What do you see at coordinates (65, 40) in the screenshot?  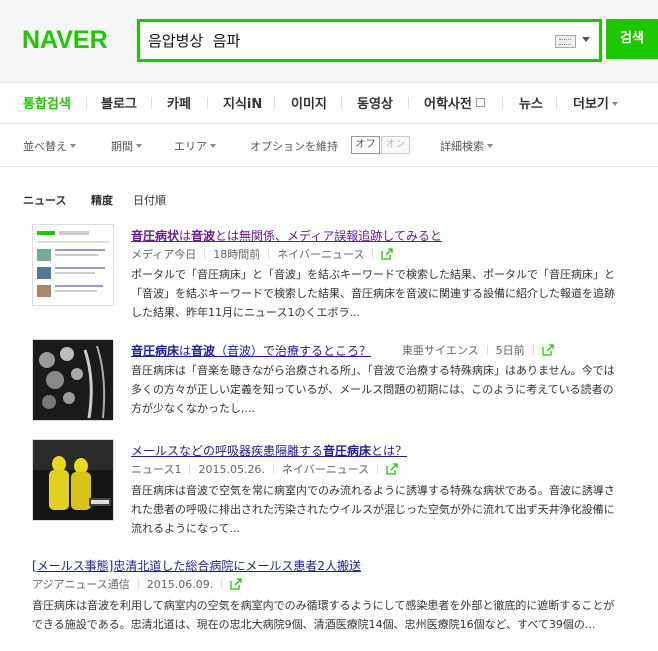 I see `naver-logo: NAVER` at bounding box center [65, 40].